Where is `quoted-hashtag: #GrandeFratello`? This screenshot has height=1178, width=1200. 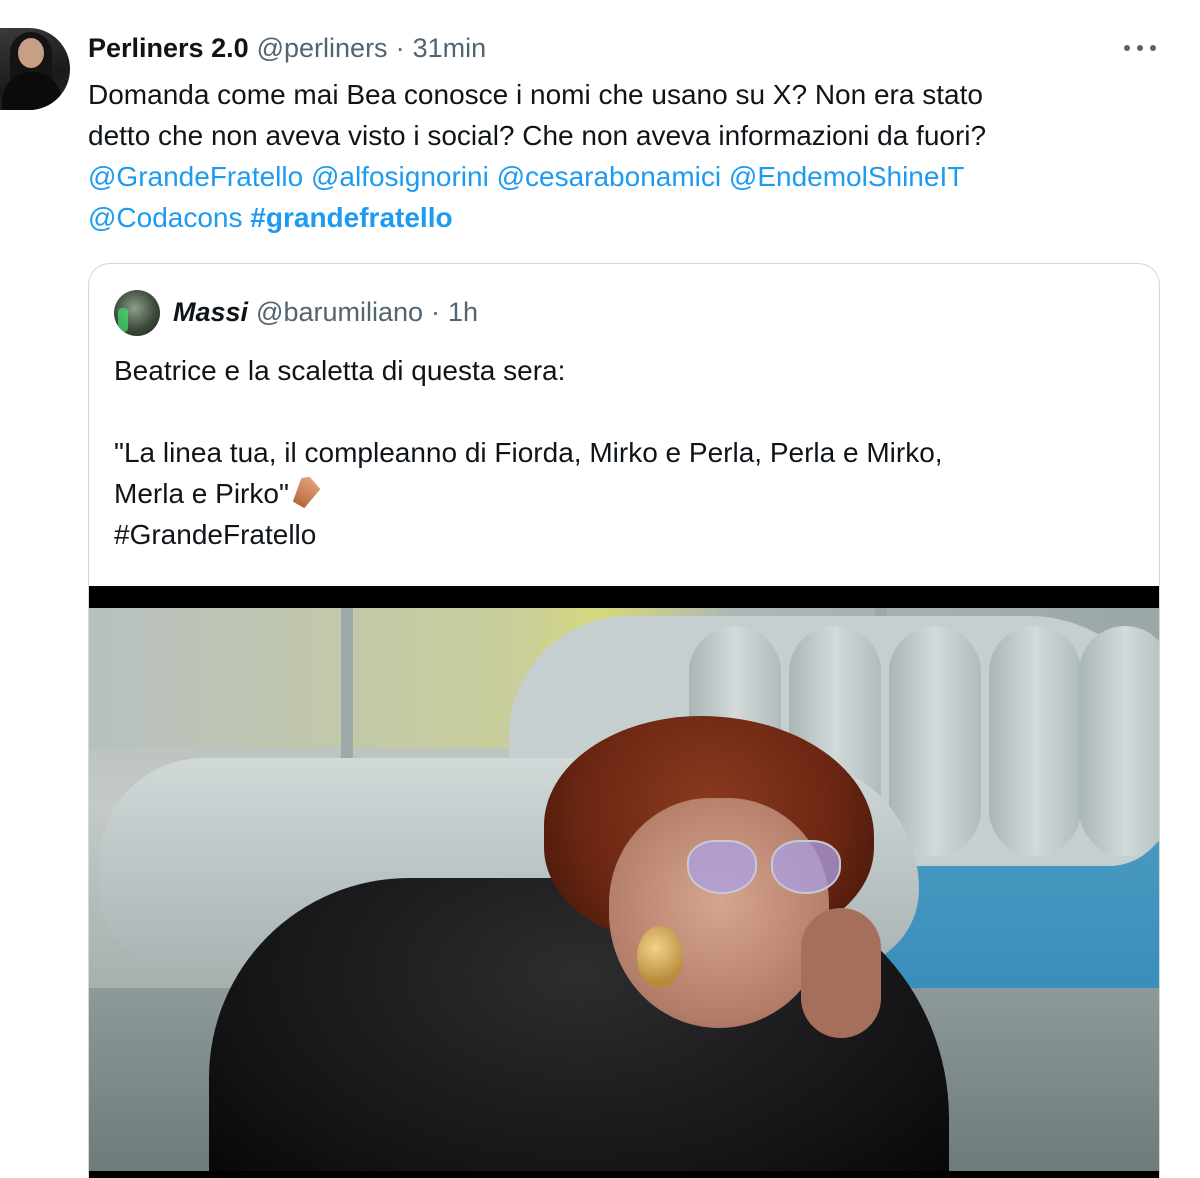
quoted-hashtag: #GrandeFratello is located at coordinates (629, 534).